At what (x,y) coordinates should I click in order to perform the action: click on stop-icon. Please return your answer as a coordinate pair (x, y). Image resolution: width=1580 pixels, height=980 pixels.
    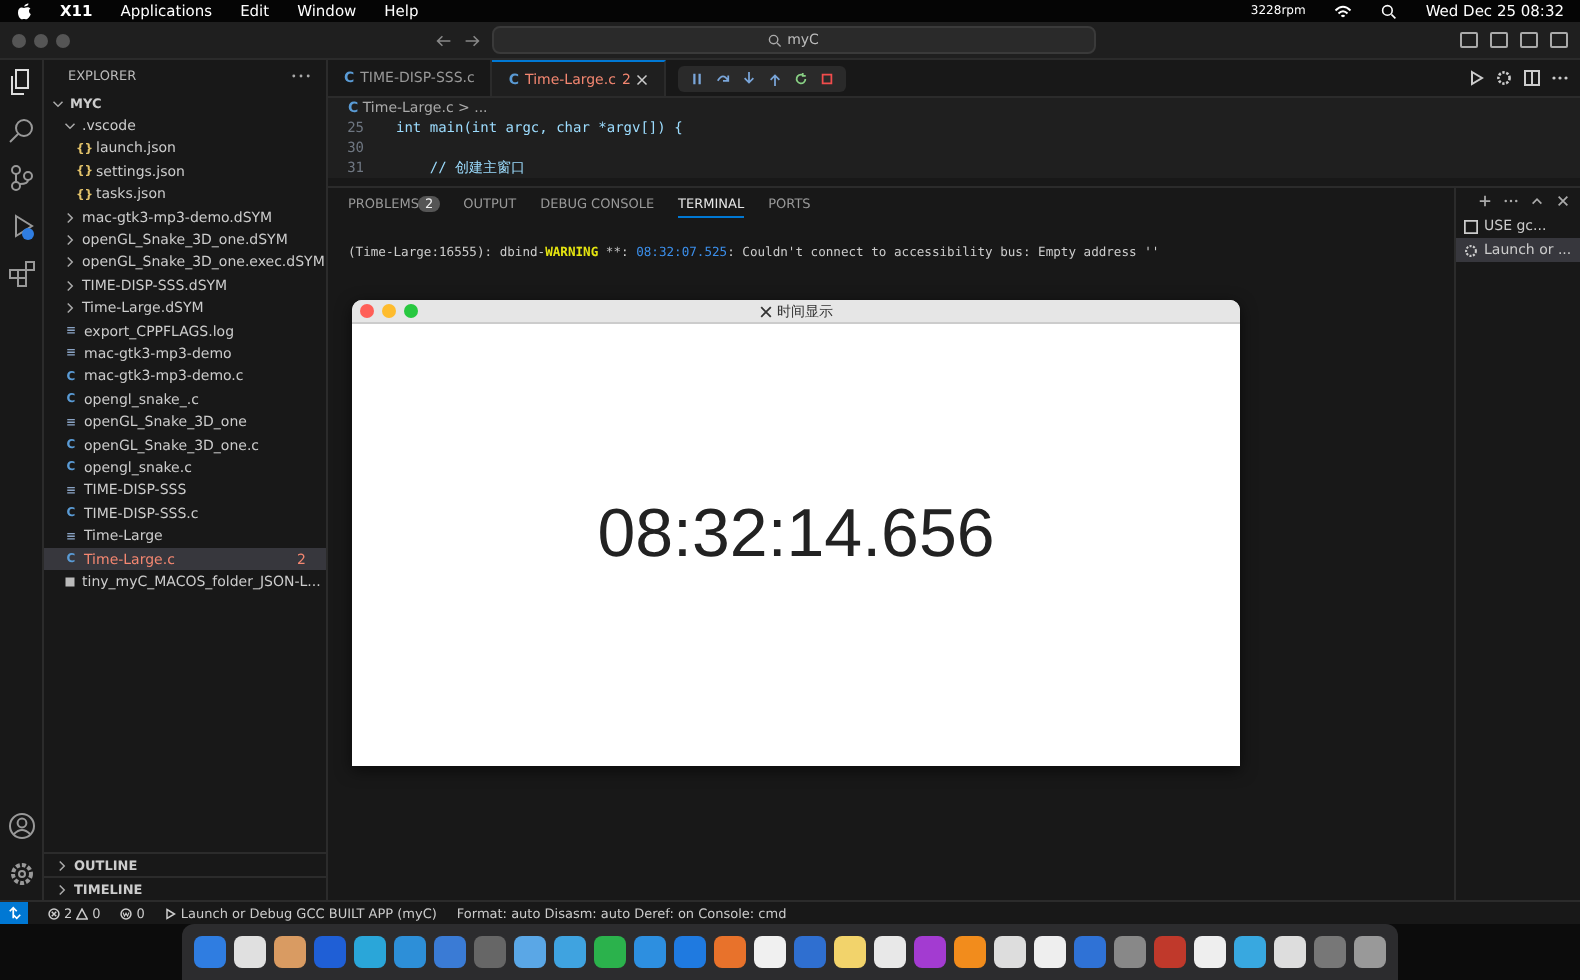
    Looking at the image, I should click on (827, 78).